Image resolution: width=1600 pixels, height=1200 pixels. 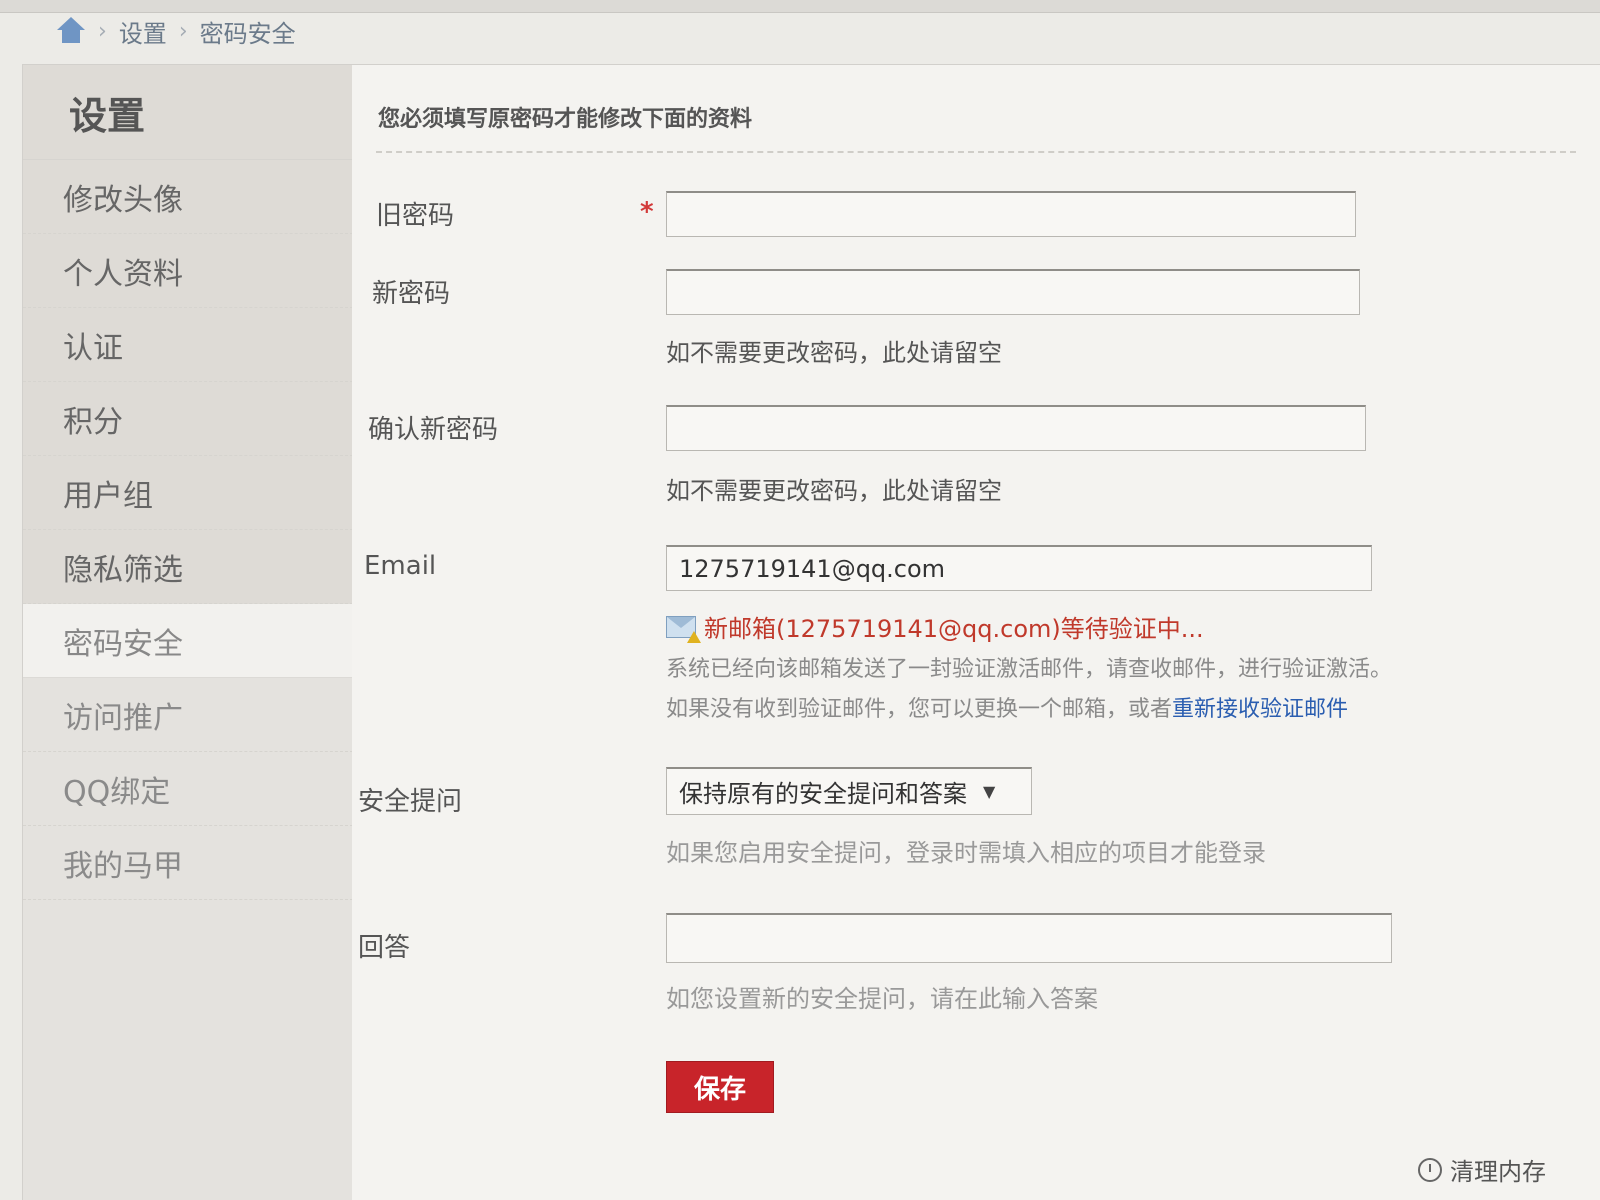 I want to click on email-info-line1: 系统已经向该邮箱发送了一封验证激活邮件，请查收邮件，进行验证激活。, so click(x=1029, y=669).